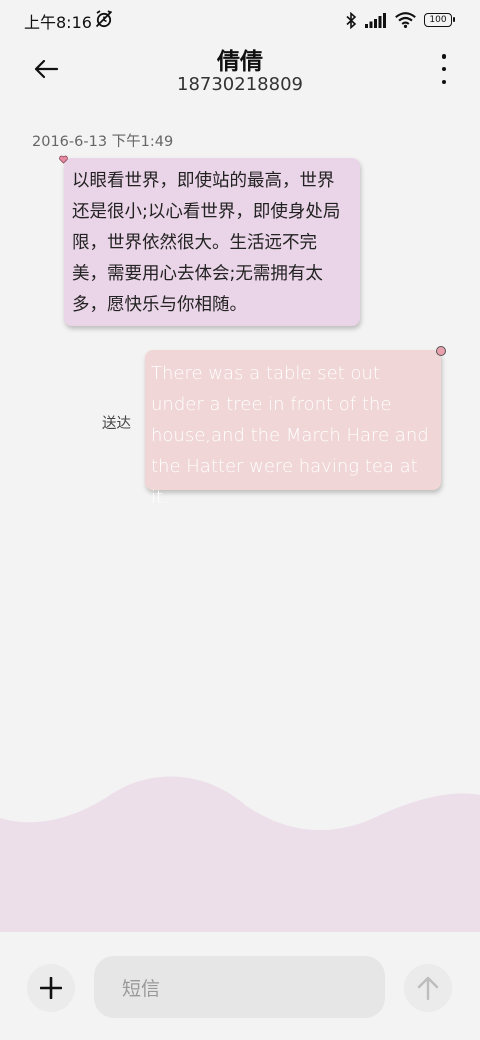  Describe the element at coordinates (141, 988) in the screenshot. I see `message-input-placeholder: 短信` at that location.